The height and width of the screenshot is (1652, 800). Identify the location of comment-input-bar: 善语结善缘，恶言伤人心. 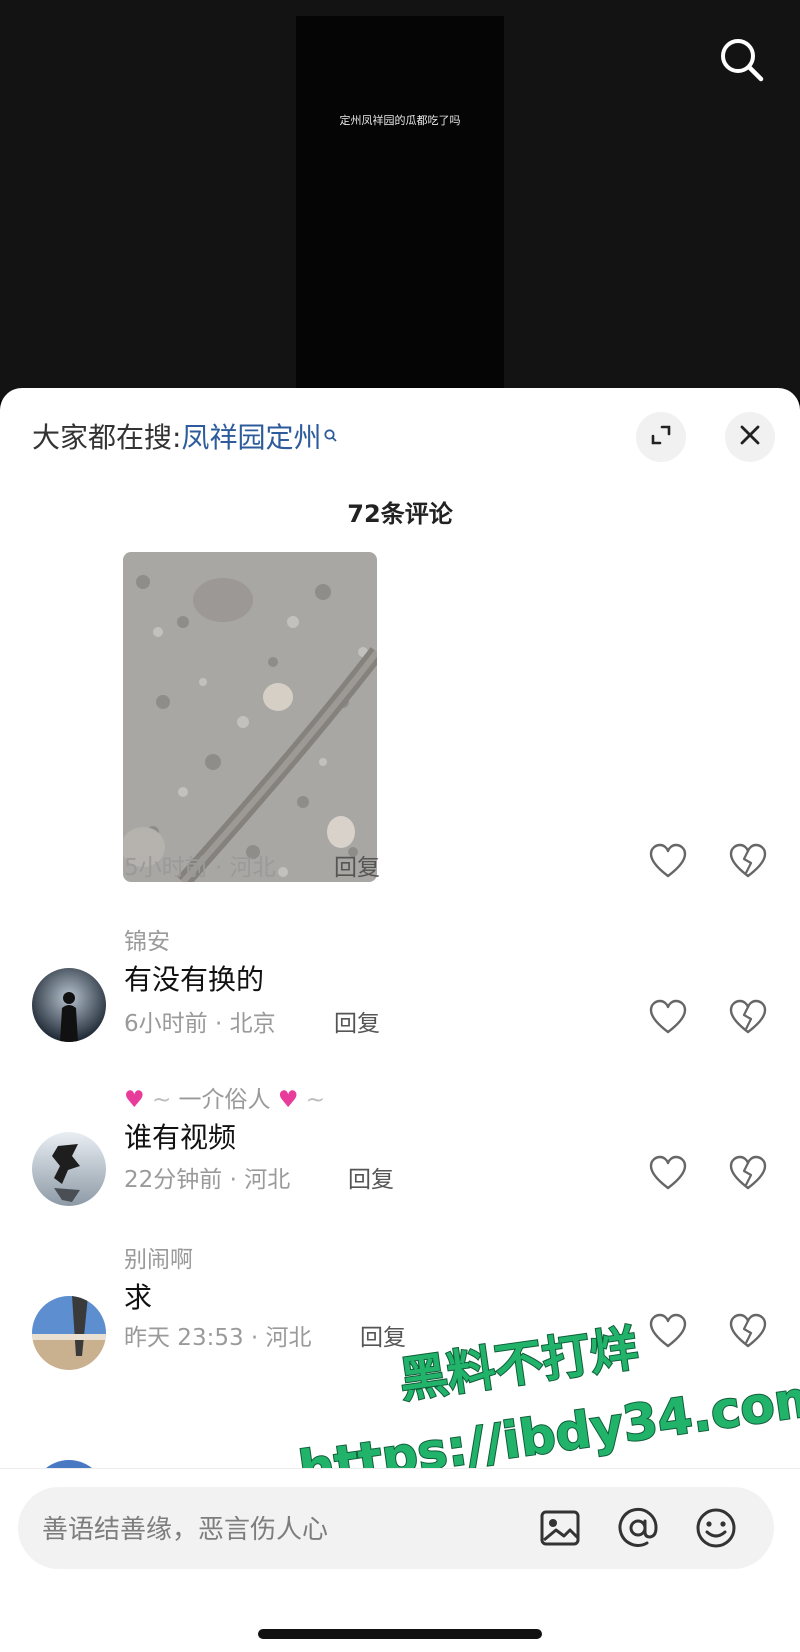
(400, 1560).